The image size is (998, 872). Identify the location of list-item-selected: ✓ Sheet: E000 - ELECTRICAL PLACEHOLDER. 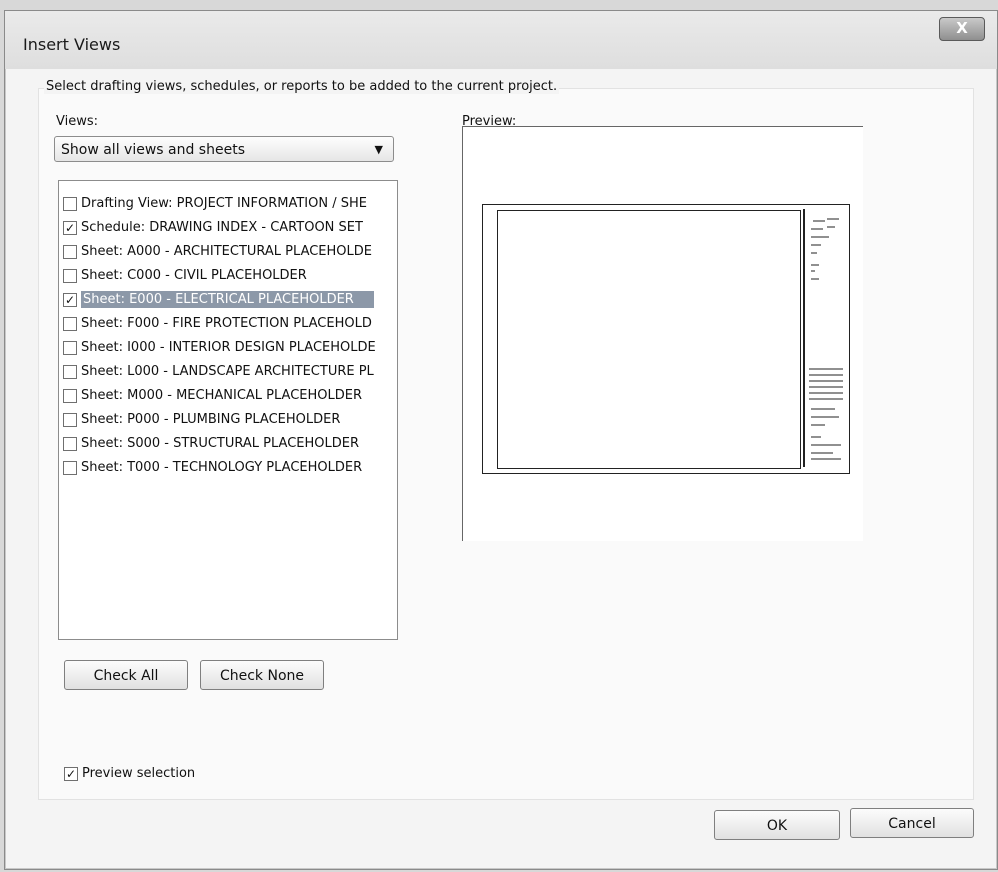
(229, 300).